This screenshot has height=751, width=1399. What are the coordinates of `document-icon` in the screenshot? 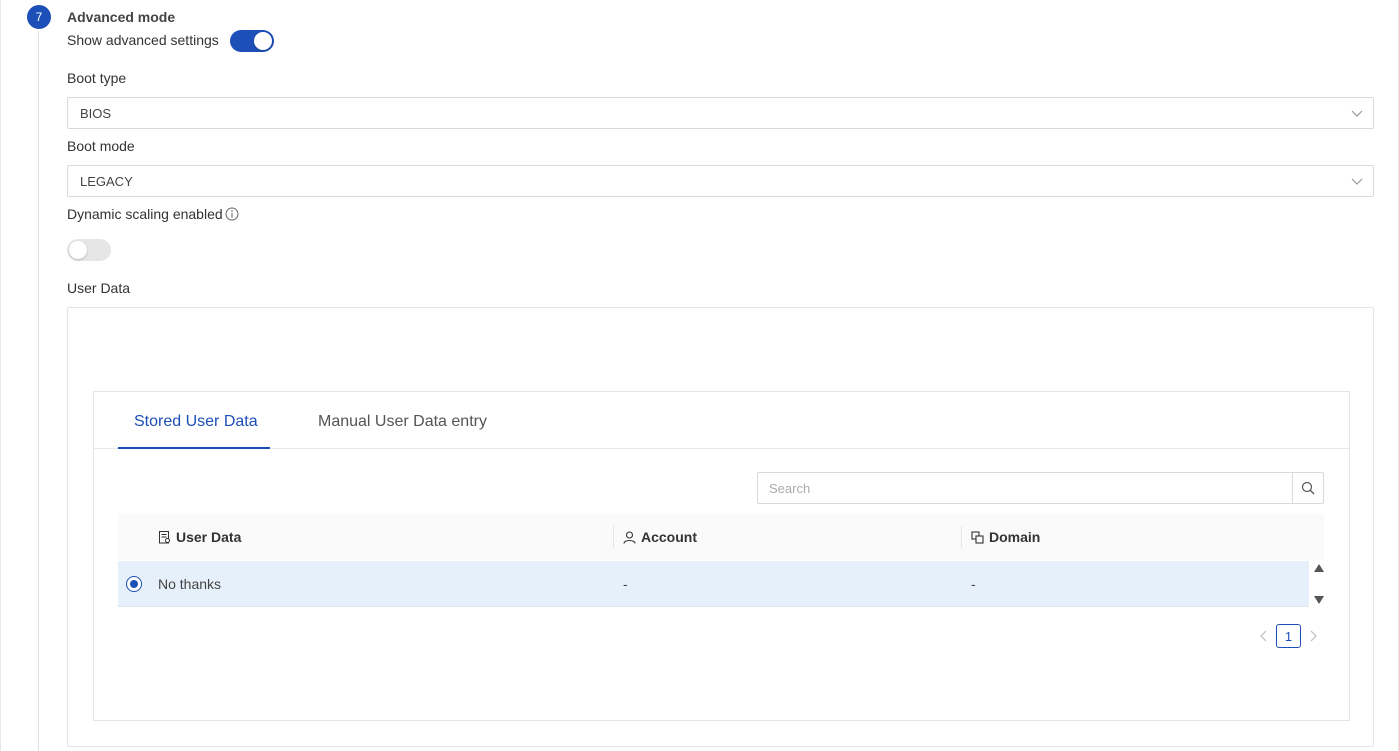 It's located at (164, 536).